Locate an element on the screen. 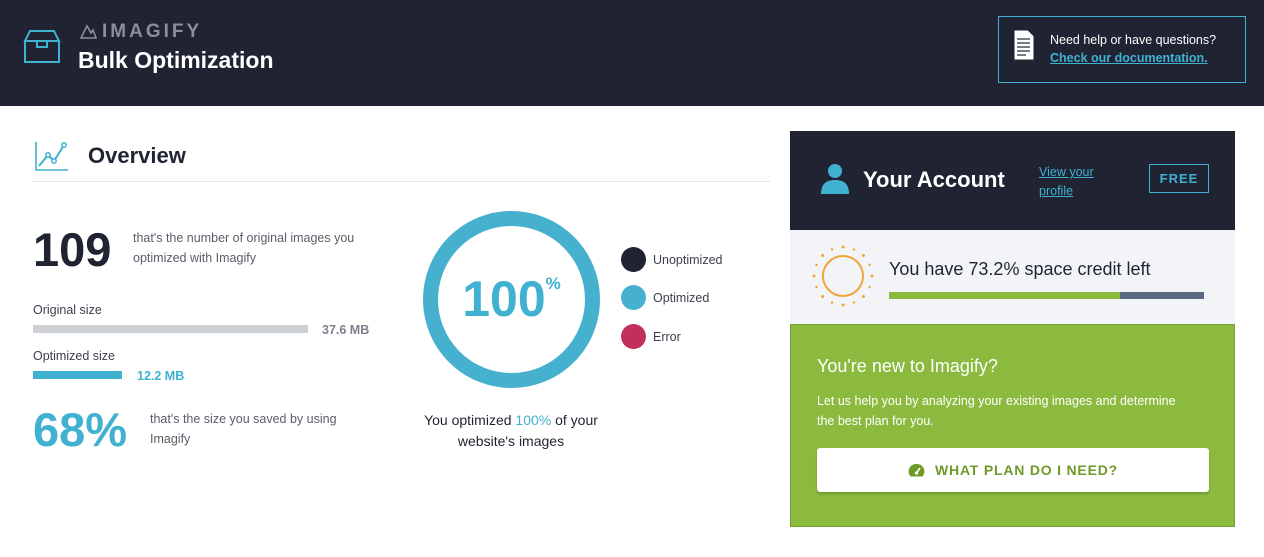  document-icon is located at coordinates (1024, 45).